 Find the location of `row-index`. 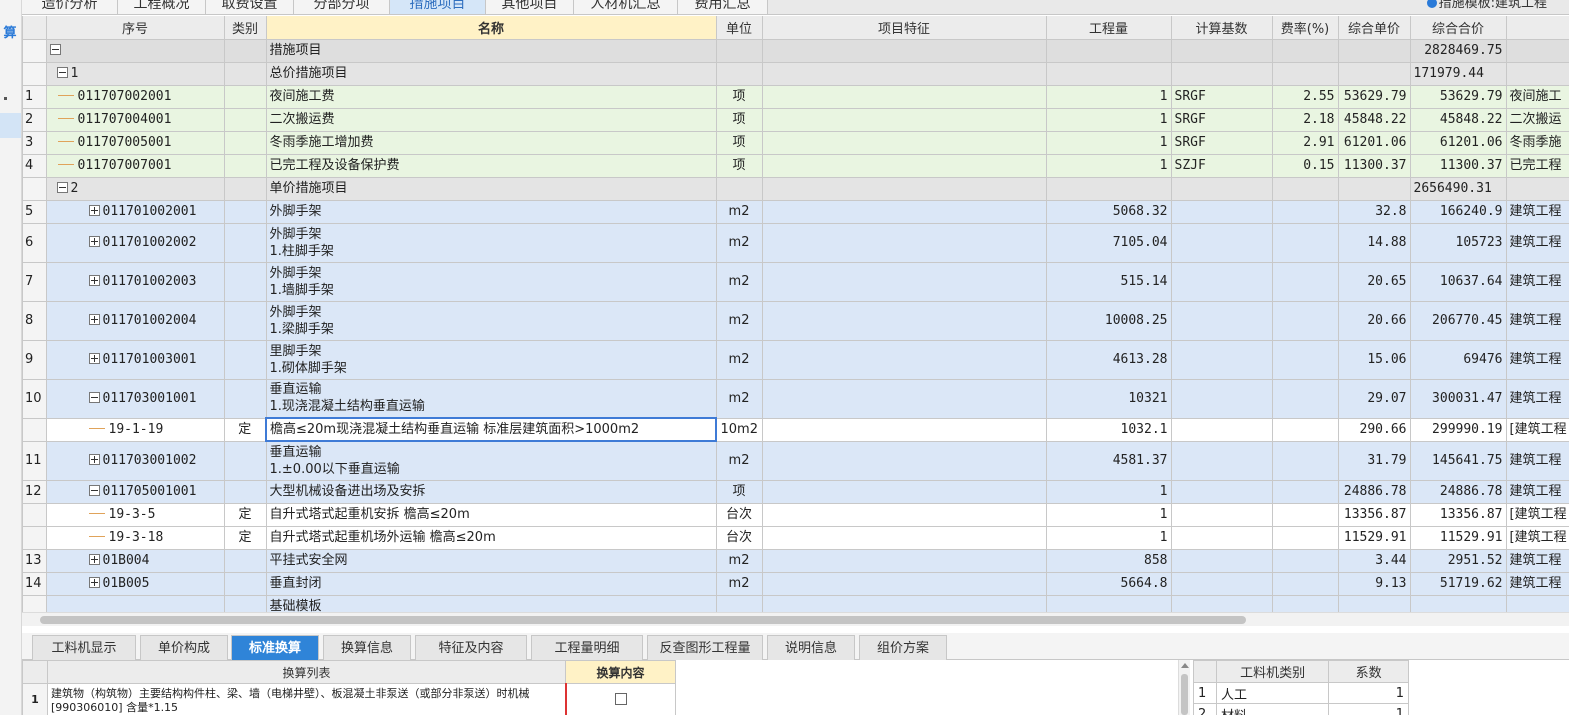

row-index is located at coordinates (35, 538).